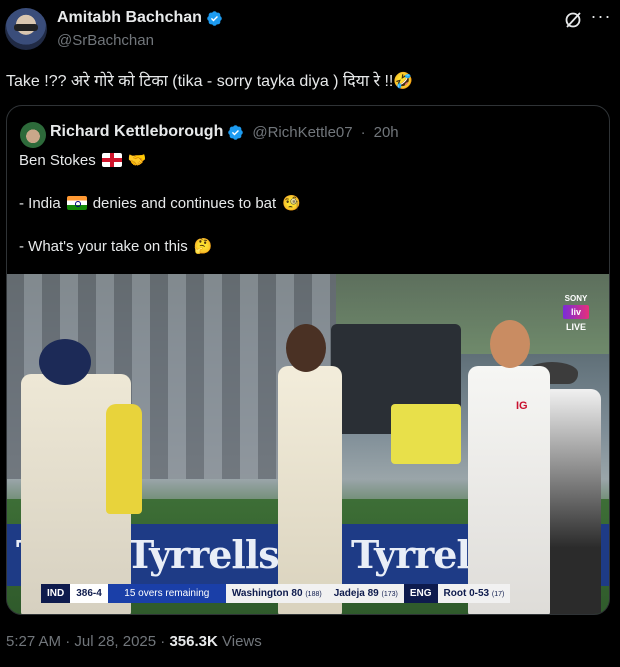 The image size is (620, 667). I want to click on broadcaster-name: SONY, so click(576, 298).